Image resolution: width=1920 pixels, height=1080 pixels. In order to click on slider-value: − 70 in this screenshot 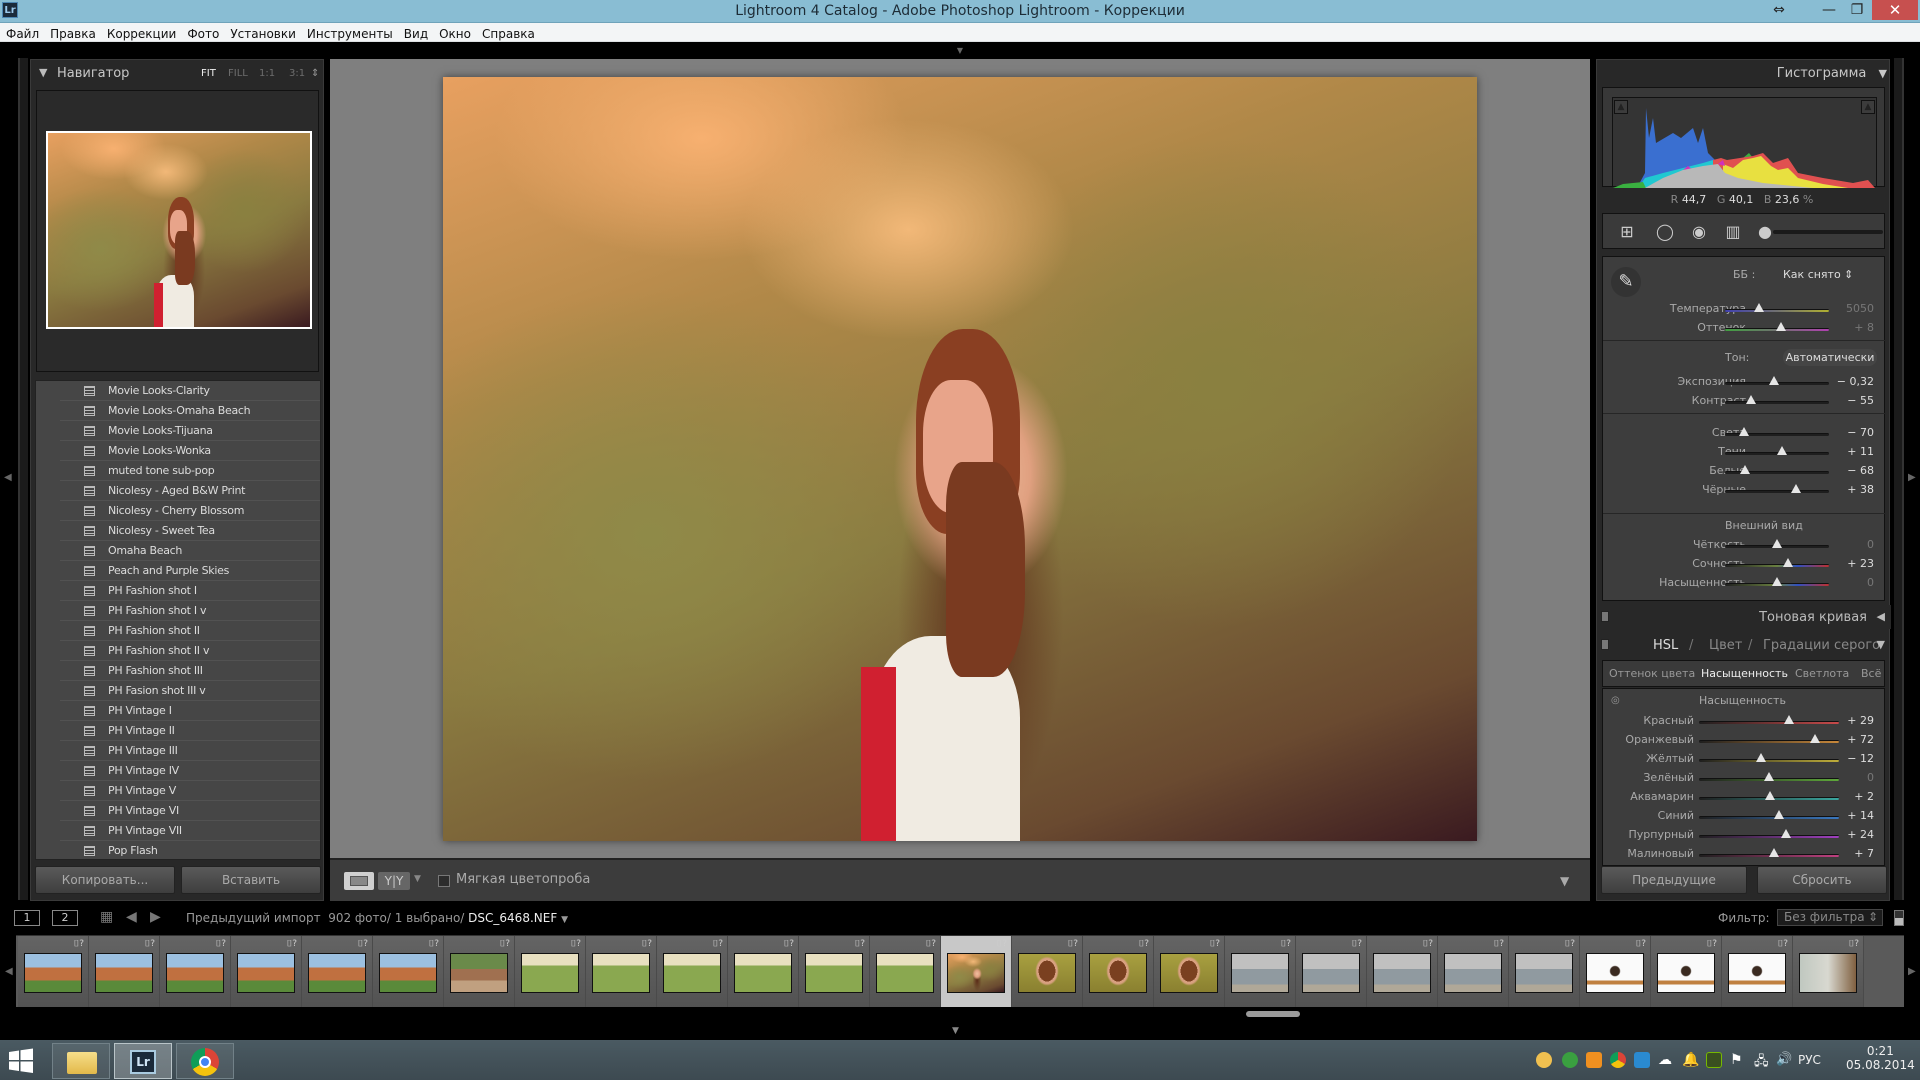, I will do `click(1860, 432)`.